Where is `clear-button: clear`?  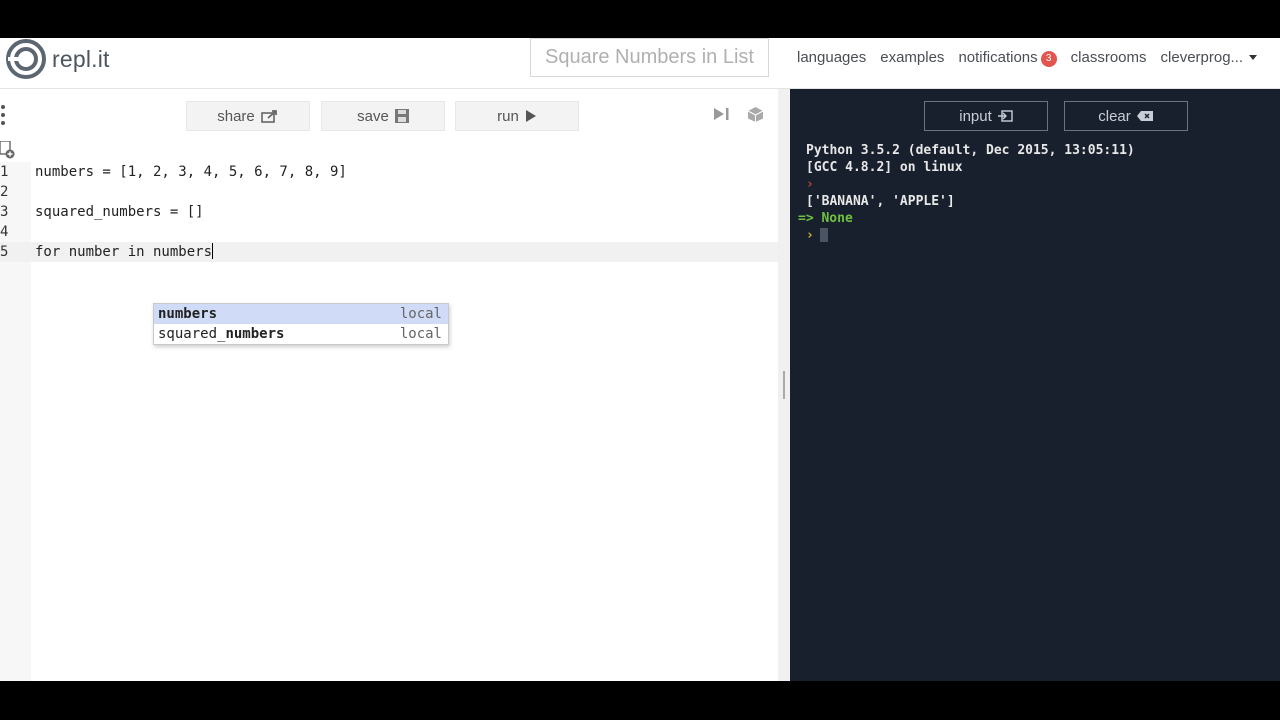 clear-button: clear is located at coordinates (1126, 116).